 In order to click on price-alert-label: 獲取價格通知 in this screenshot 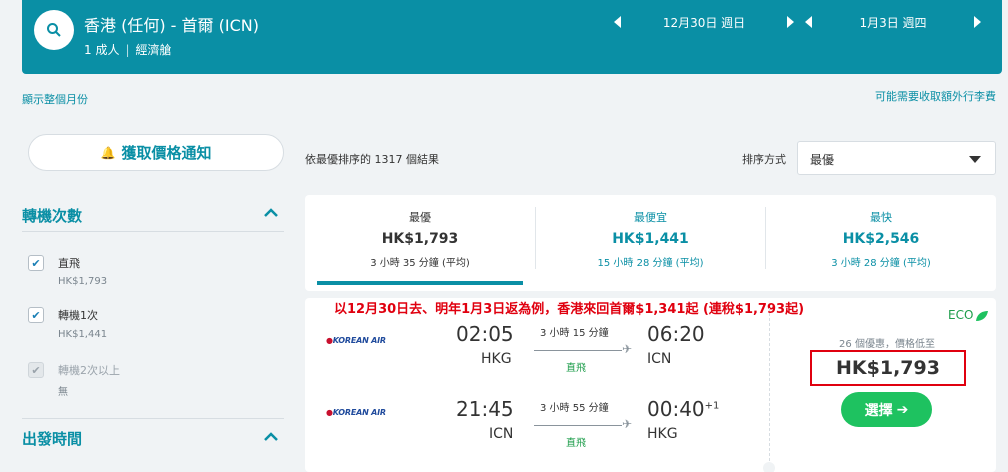, I will do `click(166, 153)`.